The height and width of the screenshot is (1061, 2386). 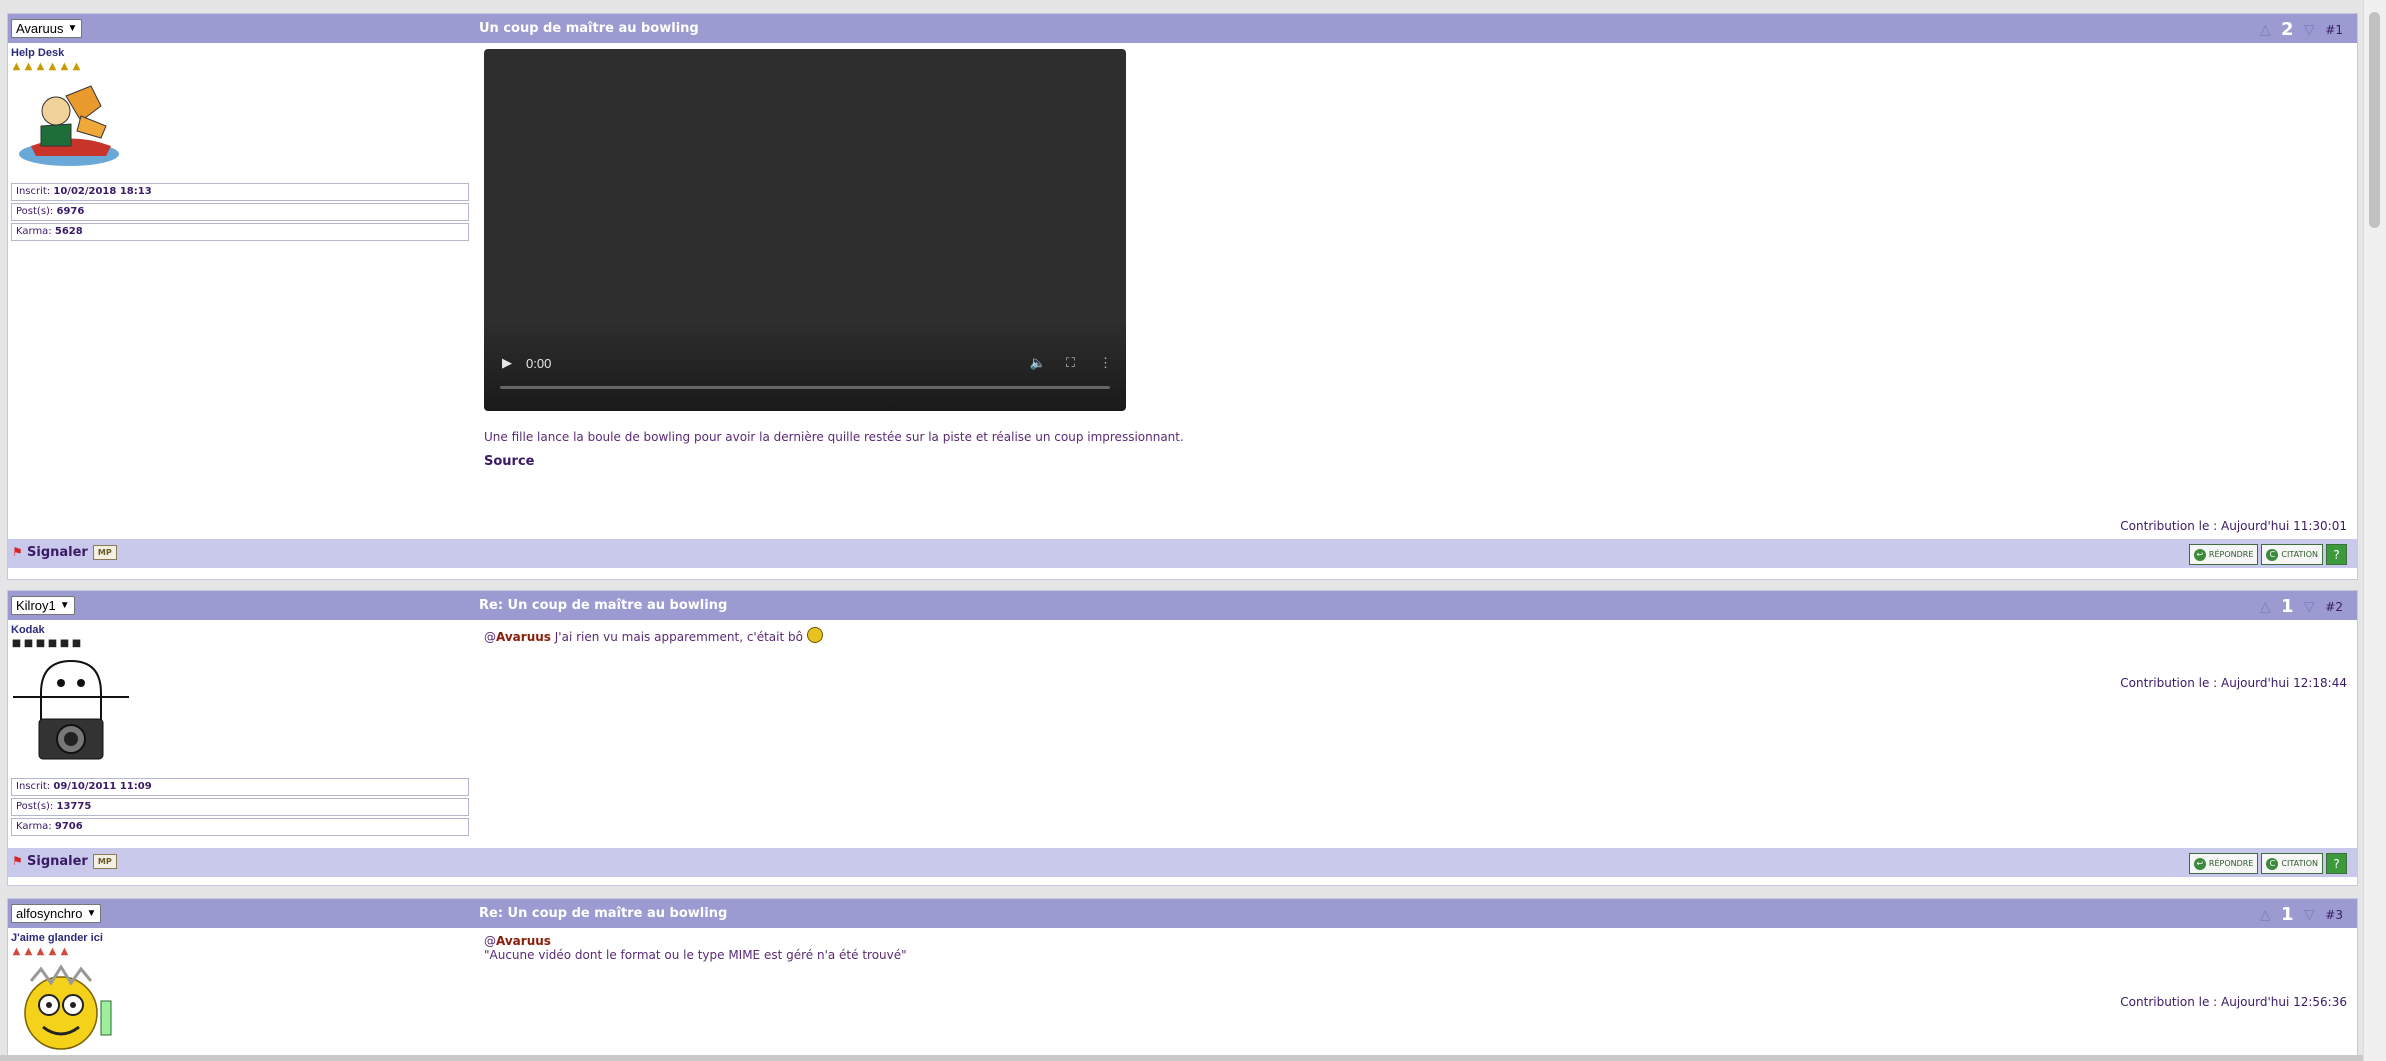 What do you see at coordinates (242, 66) in the screenshot?
I see `rank-stars: ▲ ▲ ▲ ▲ ▲ ▲` at bounding box center [242, 66].